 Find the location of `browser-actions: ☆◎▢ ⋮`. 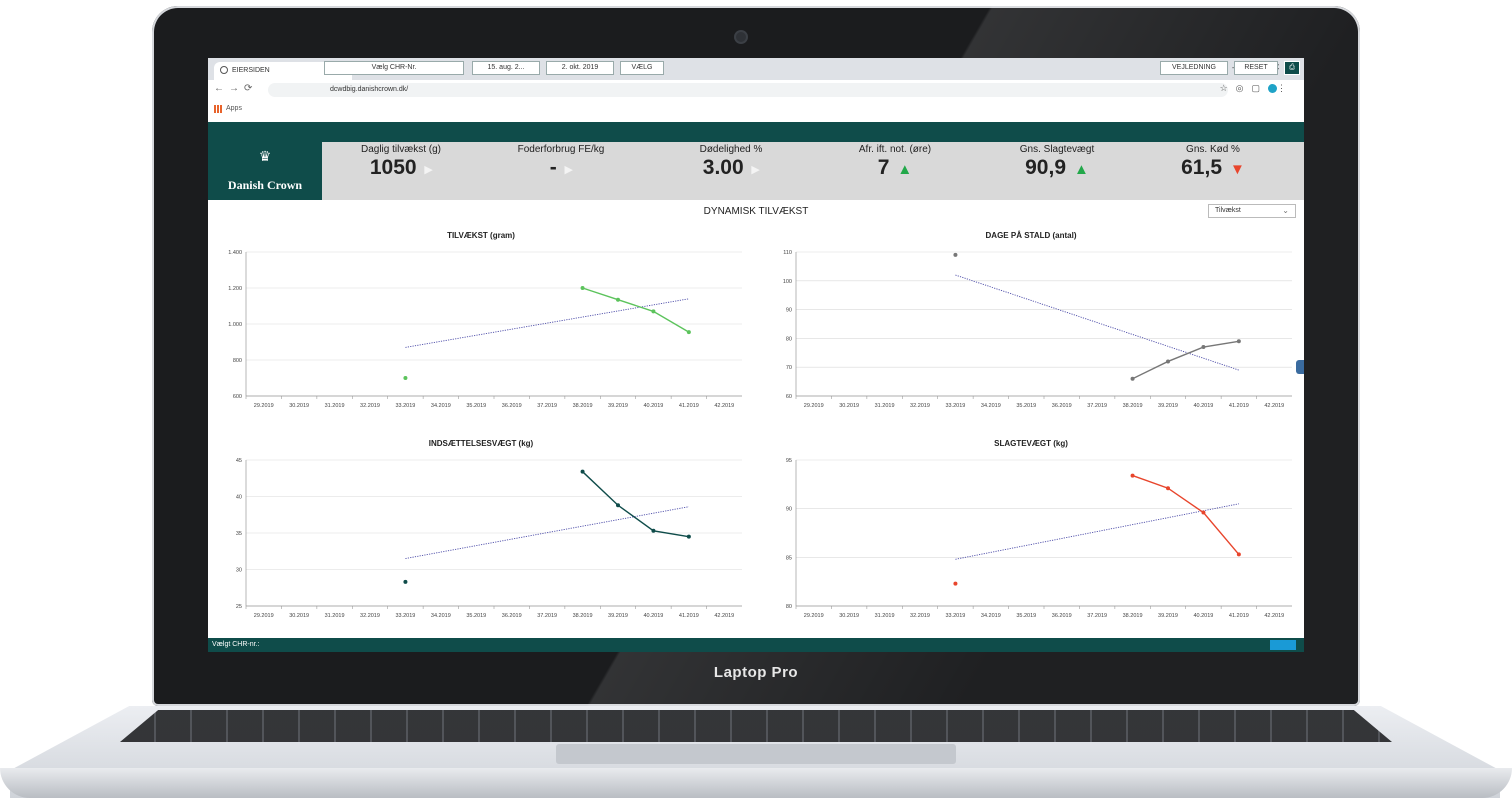

browser-actions: ☆◎▢ ⋮ is located at coordinates (1257, 88).